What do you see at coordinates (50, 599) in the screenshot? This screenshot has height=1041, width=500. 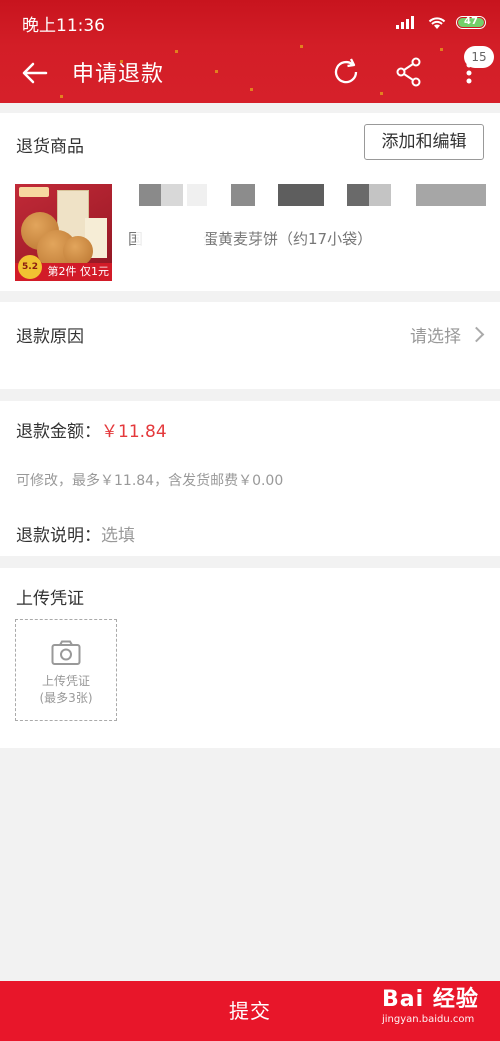 I see `upload-section-title: 上传凭证` at bounding box center [50, 599].